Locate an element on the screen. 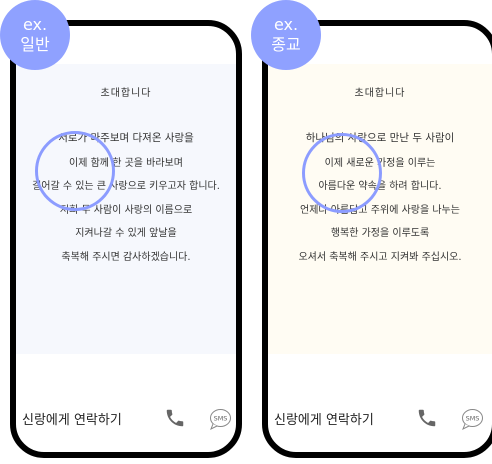 This screenshot has width=492, height=464. example-badge-general: ex. 일반 is located at coordinates (35, 35).